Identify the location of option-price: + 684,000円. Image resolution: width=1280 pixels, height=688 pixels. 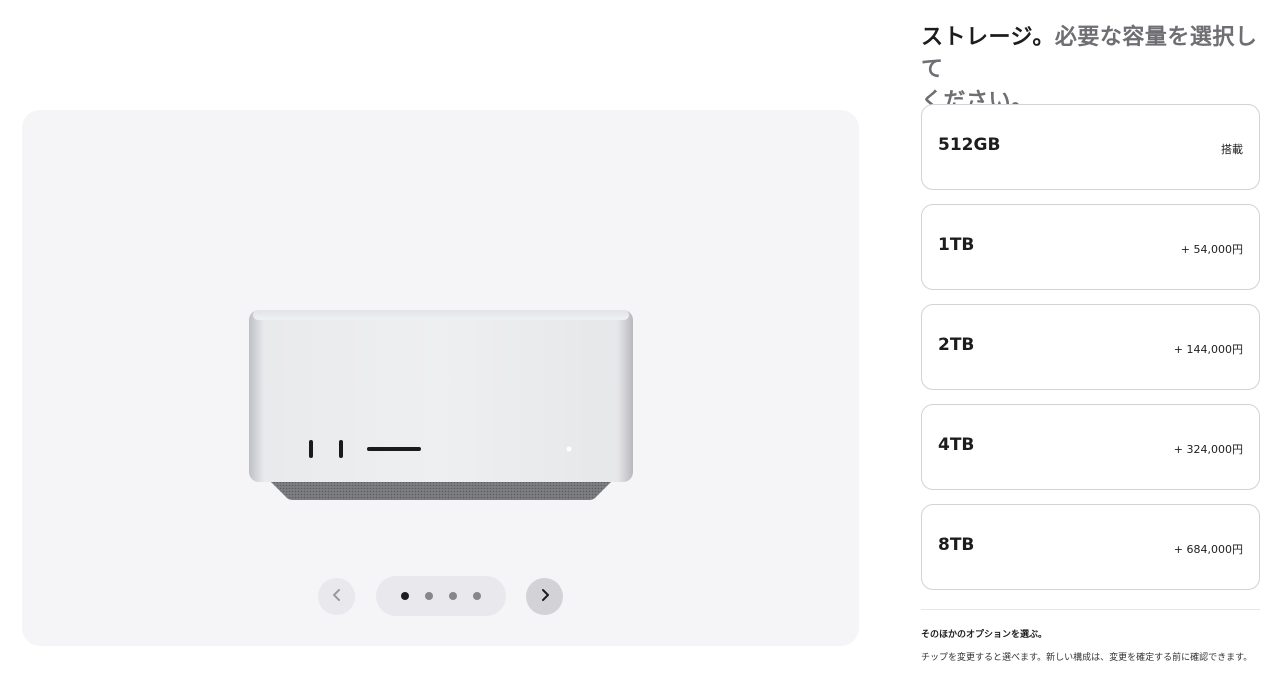
(1208, 549).